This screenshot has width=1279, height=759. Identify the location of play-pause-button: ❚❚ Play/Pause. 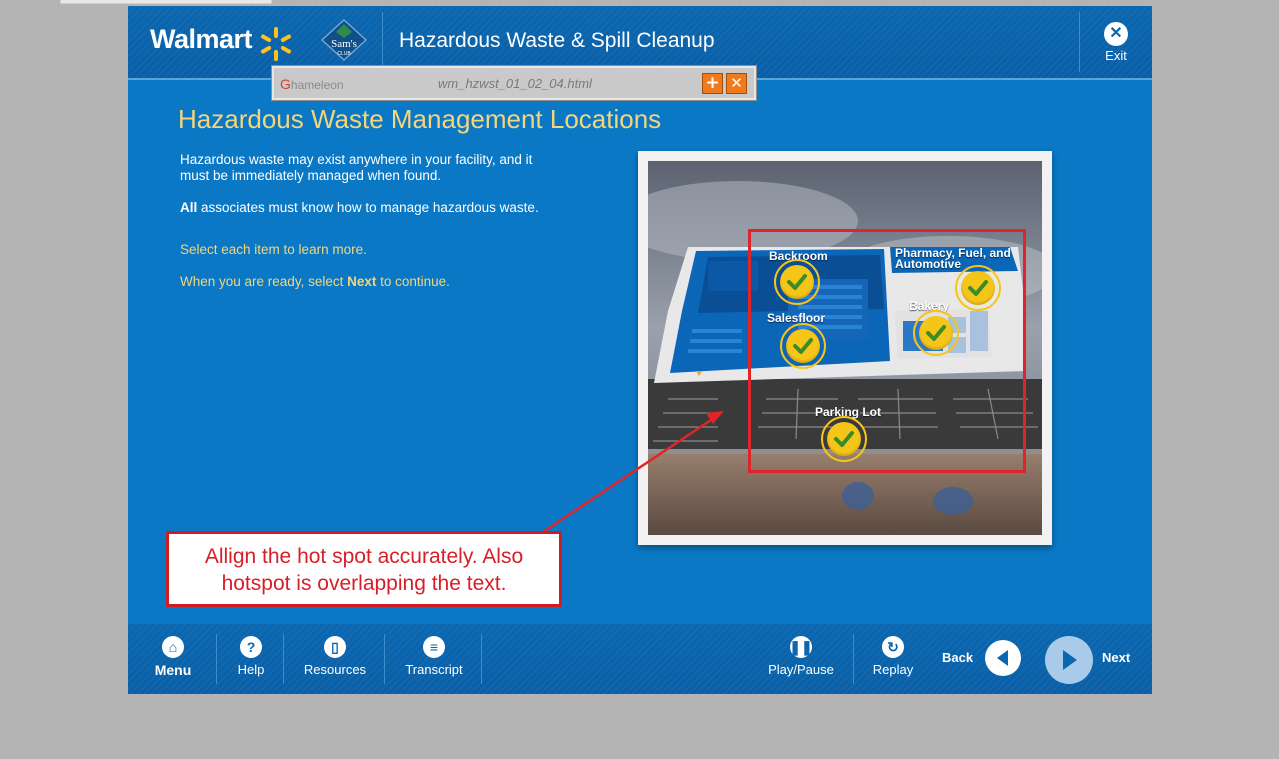
(801, 656).